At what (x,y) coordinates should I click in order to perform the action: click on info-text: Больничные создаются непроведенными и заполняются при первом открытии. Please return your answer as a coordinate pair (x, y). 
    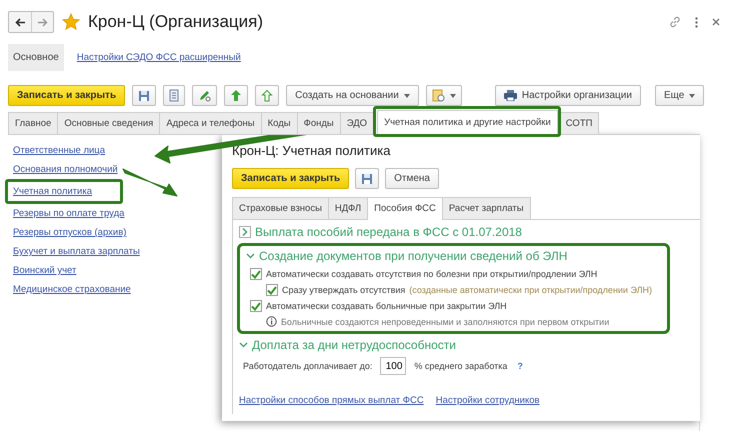
    Looking at the image, I should click on (445, 321).